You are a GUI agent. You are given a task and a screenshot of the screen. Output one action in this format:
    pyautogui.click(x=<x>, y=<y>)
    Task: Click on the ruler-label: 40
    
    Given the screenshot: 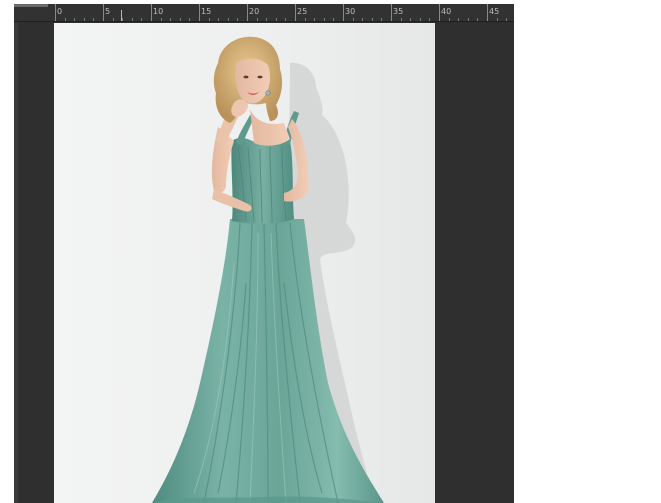 What is the action you would take?
    pyautogui.click(x=446, y=11)
    